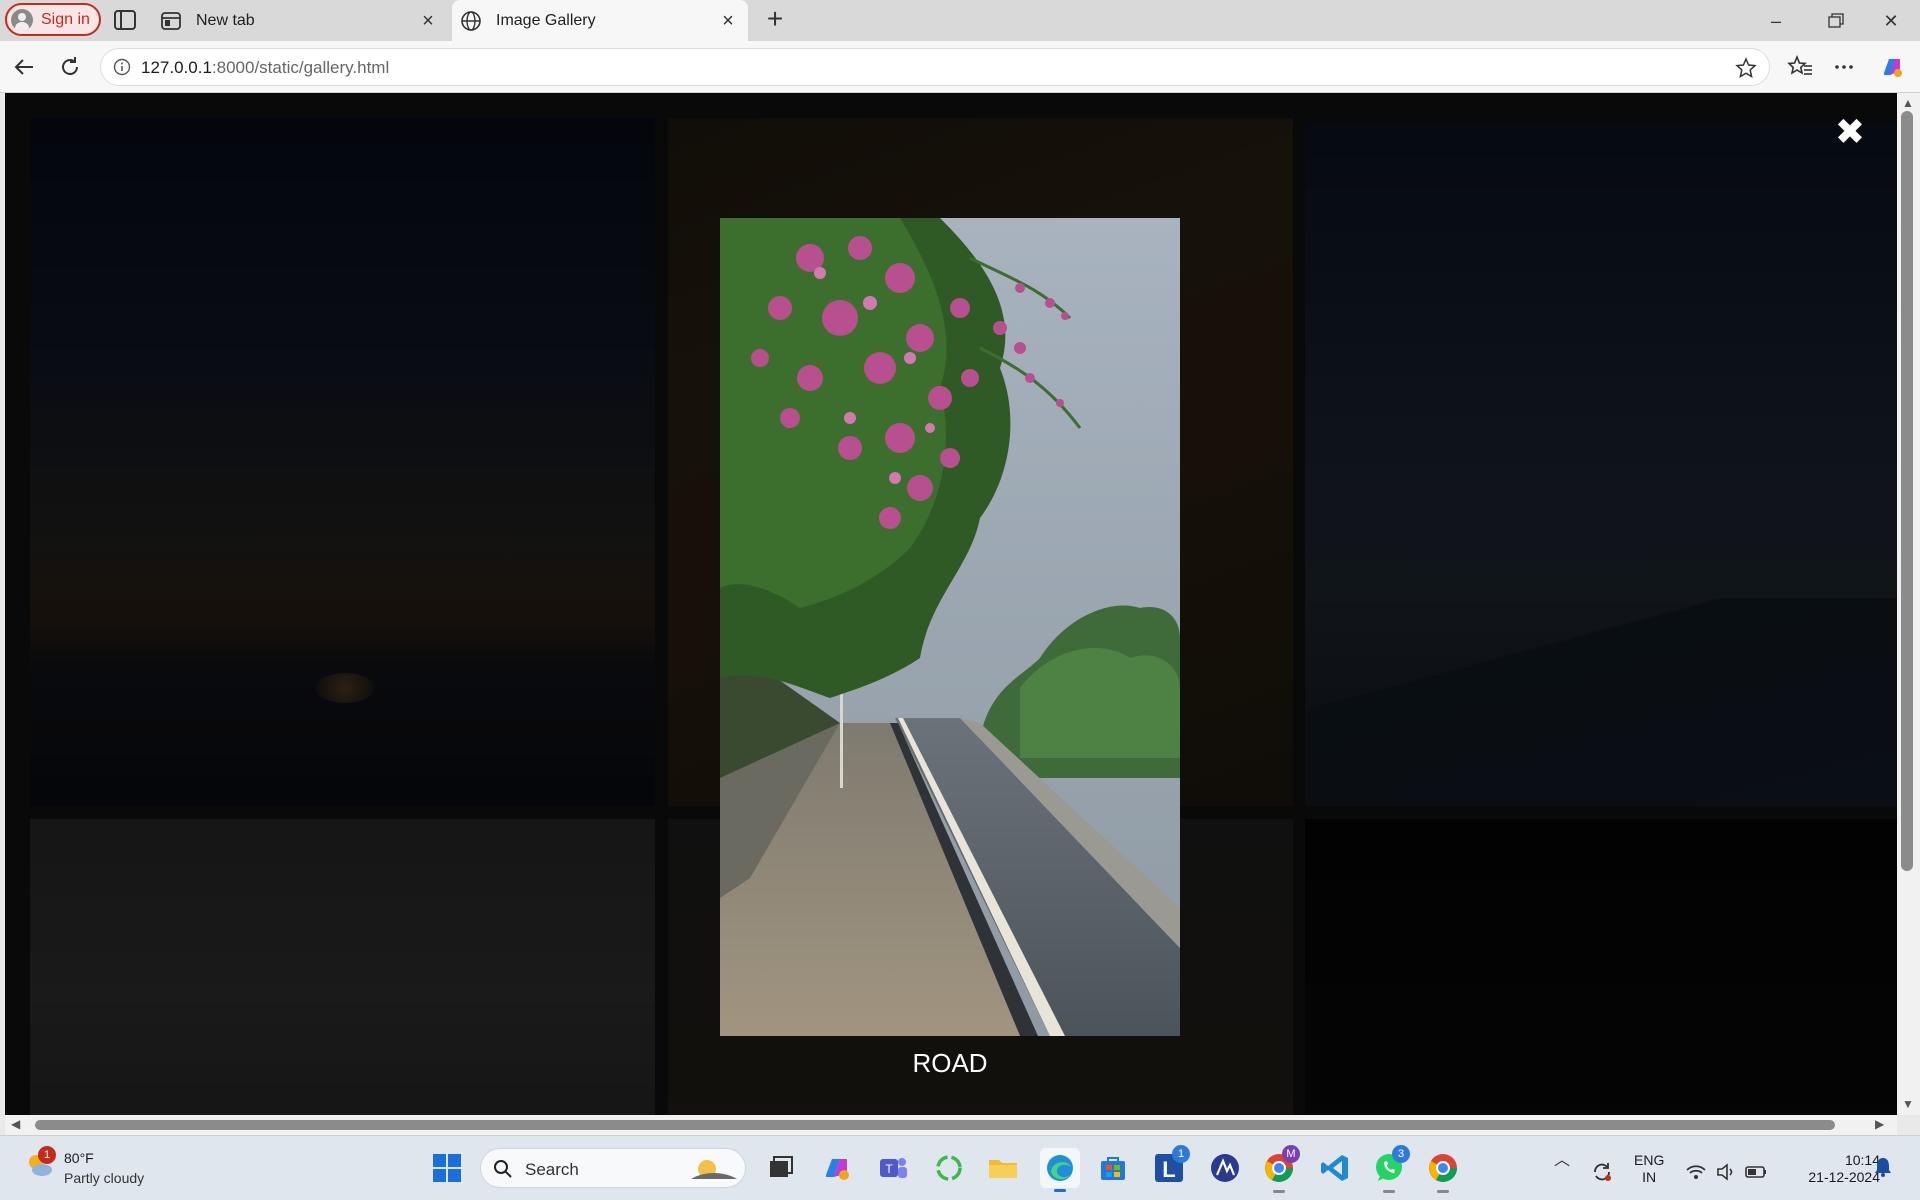  What do you see at coordinates (1602, 1172) in the screenshot?
I see `sync-tray-icon` at bounding box center [1602, 1172].